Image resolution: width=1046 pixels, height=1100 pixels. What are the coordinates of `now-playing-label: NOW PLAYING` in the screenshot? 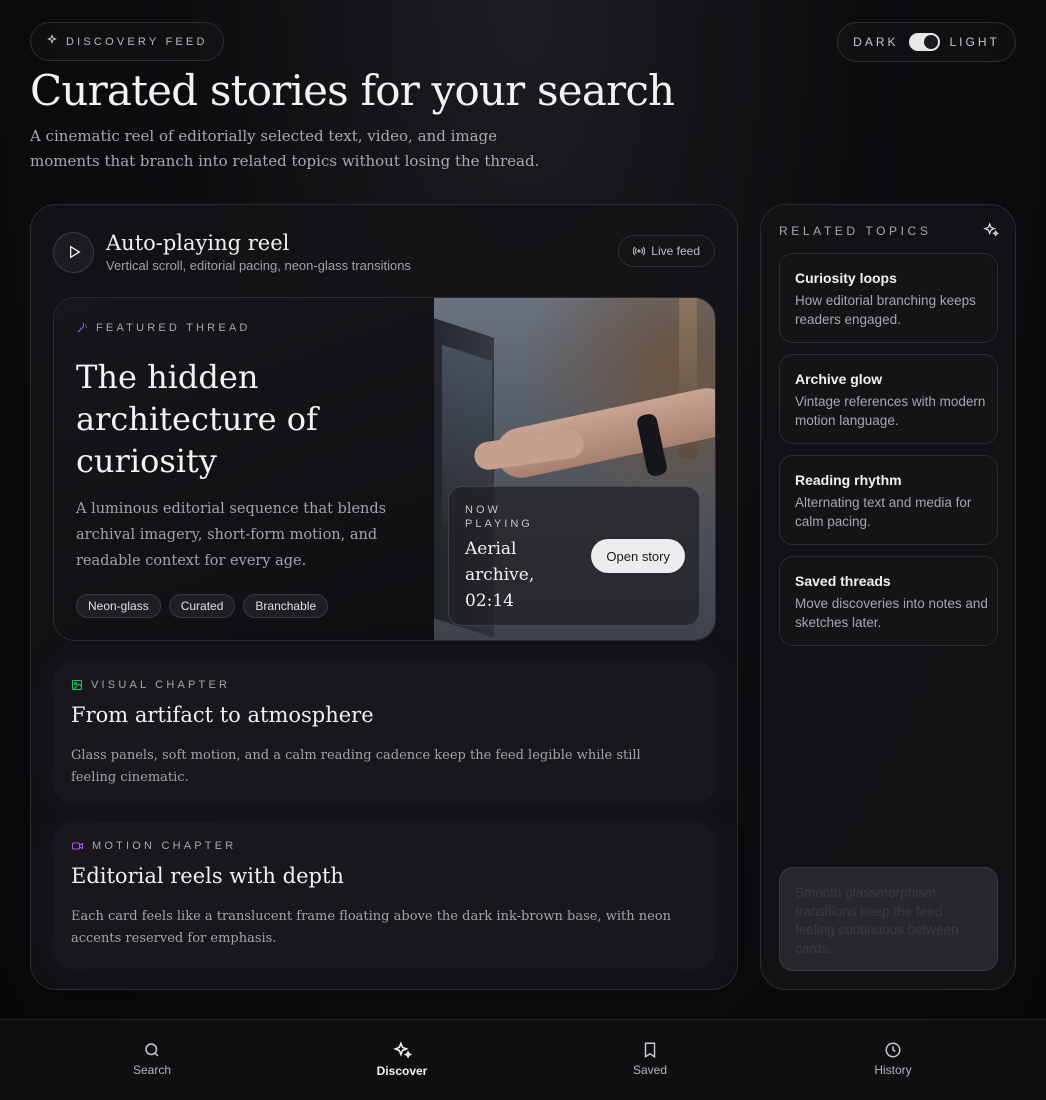 It's located at (499, 517).